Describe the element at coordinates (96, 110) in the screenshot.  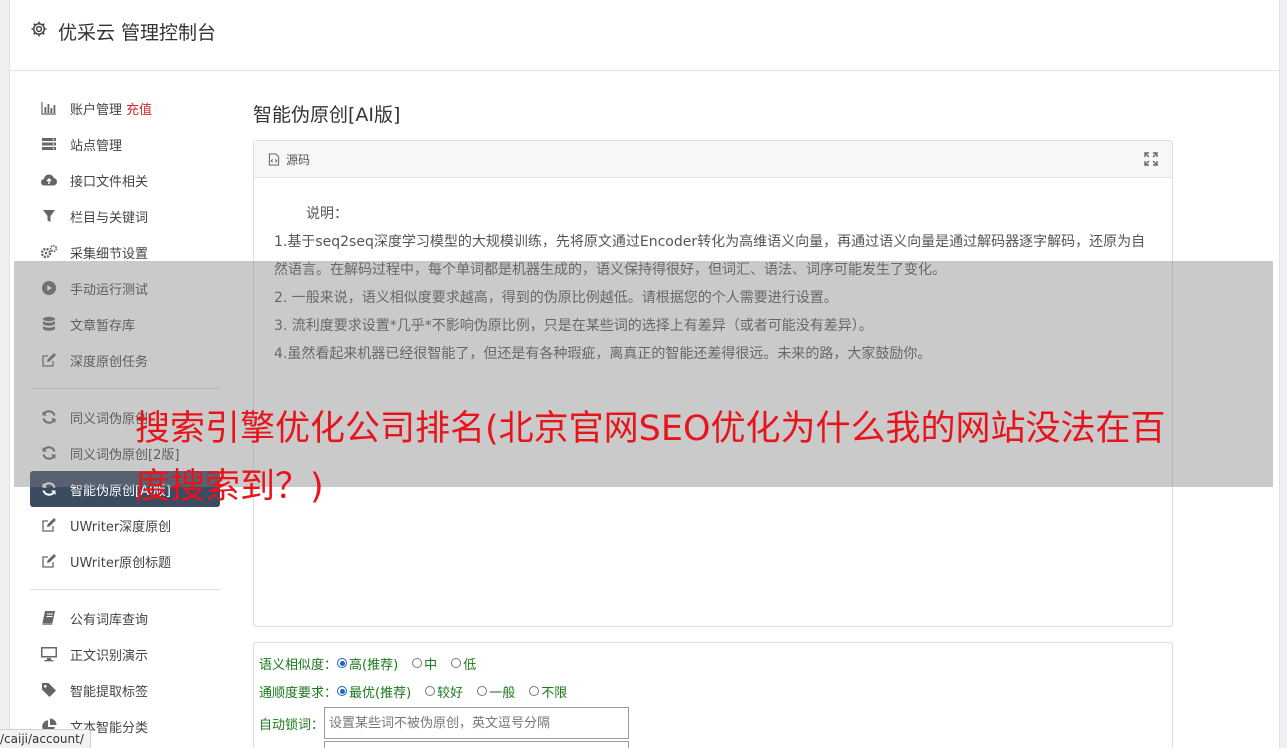
I see `sidebar-item-label: 账户管理` at that location.